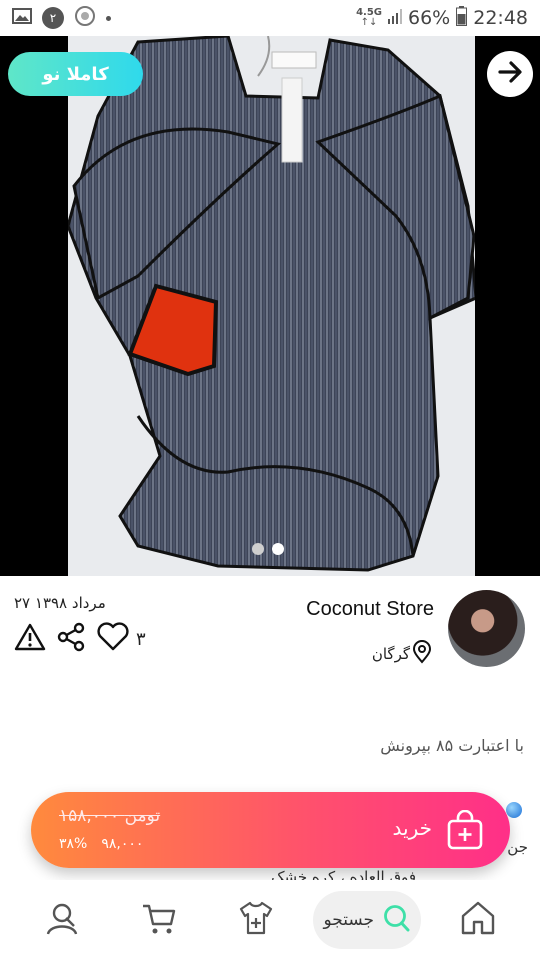 The height and width of the screenshot is (960, 540). I want to click on store-avatar, so click(486, 628).